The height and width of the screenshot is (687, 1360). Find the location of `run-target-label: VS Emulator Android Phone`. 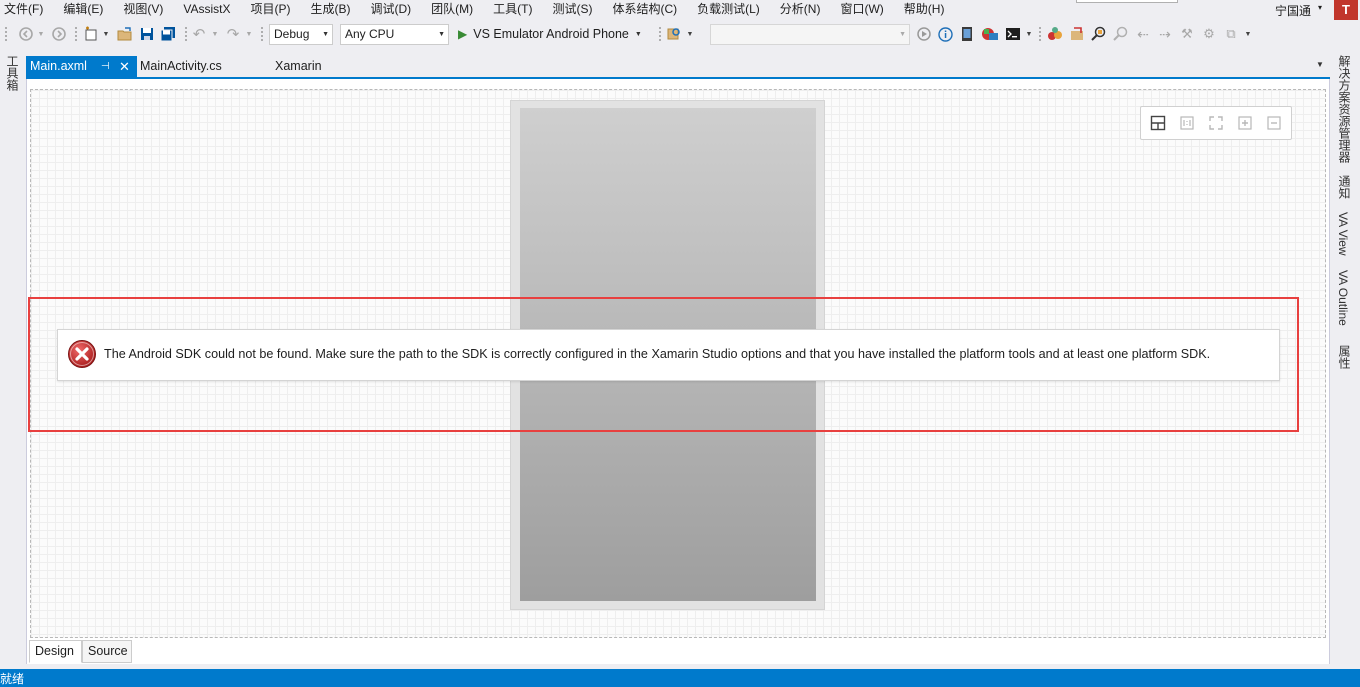

run-target-label: VS Emulator Android Phone is located at coordinates (551, 34).